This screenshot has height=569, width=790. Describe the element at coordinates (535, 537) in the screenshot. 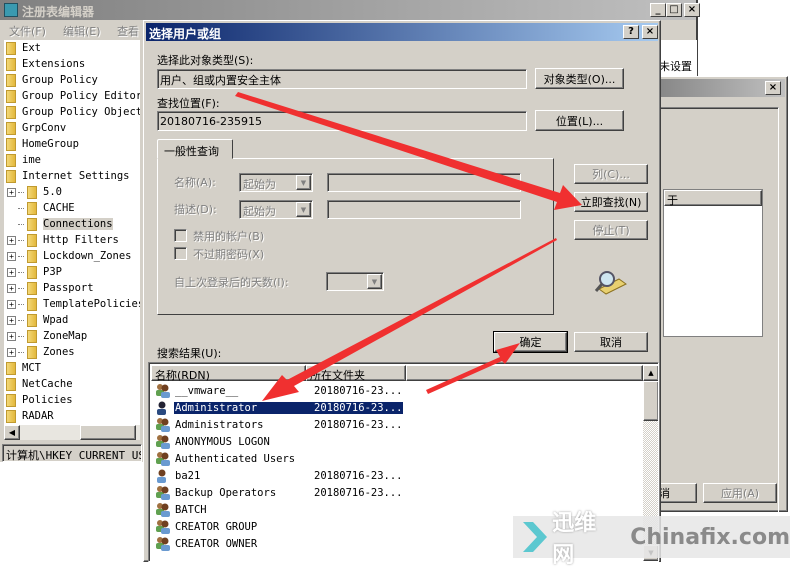

I see `watermark-chevron-icon` at that location.